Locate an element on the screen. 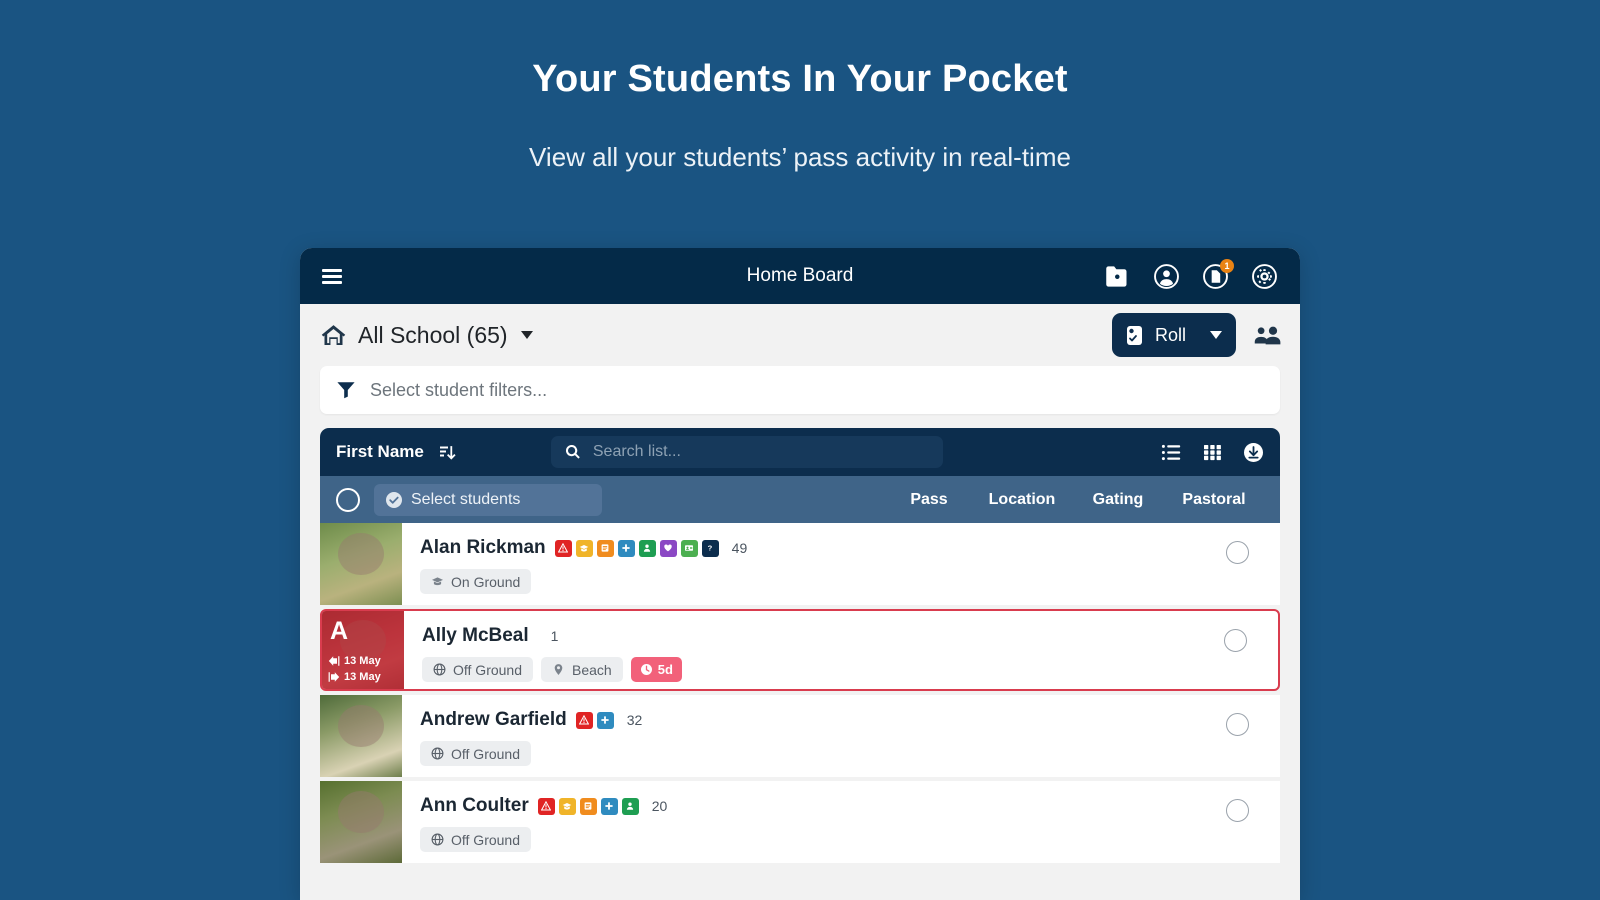 This screenshot has width=1600, height=900. people-group-icon is located at coordinates (1267, 335).